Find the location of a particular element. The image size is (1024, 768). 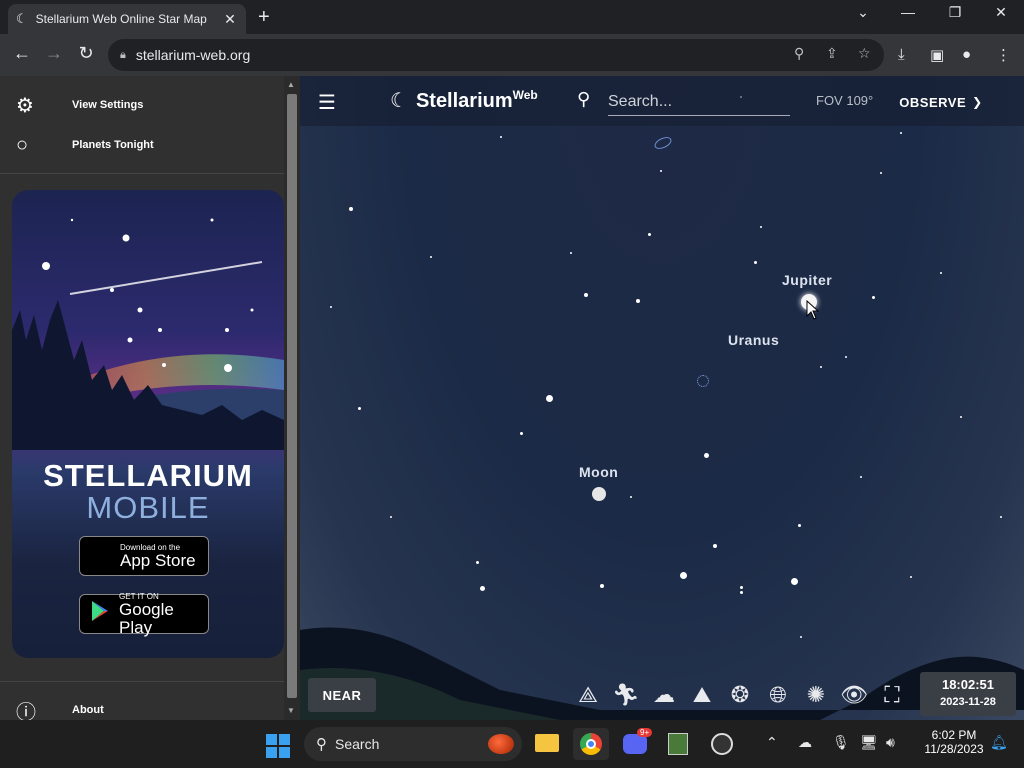

volume-icon: 🔊︎ is located at coordinates (890, 742).